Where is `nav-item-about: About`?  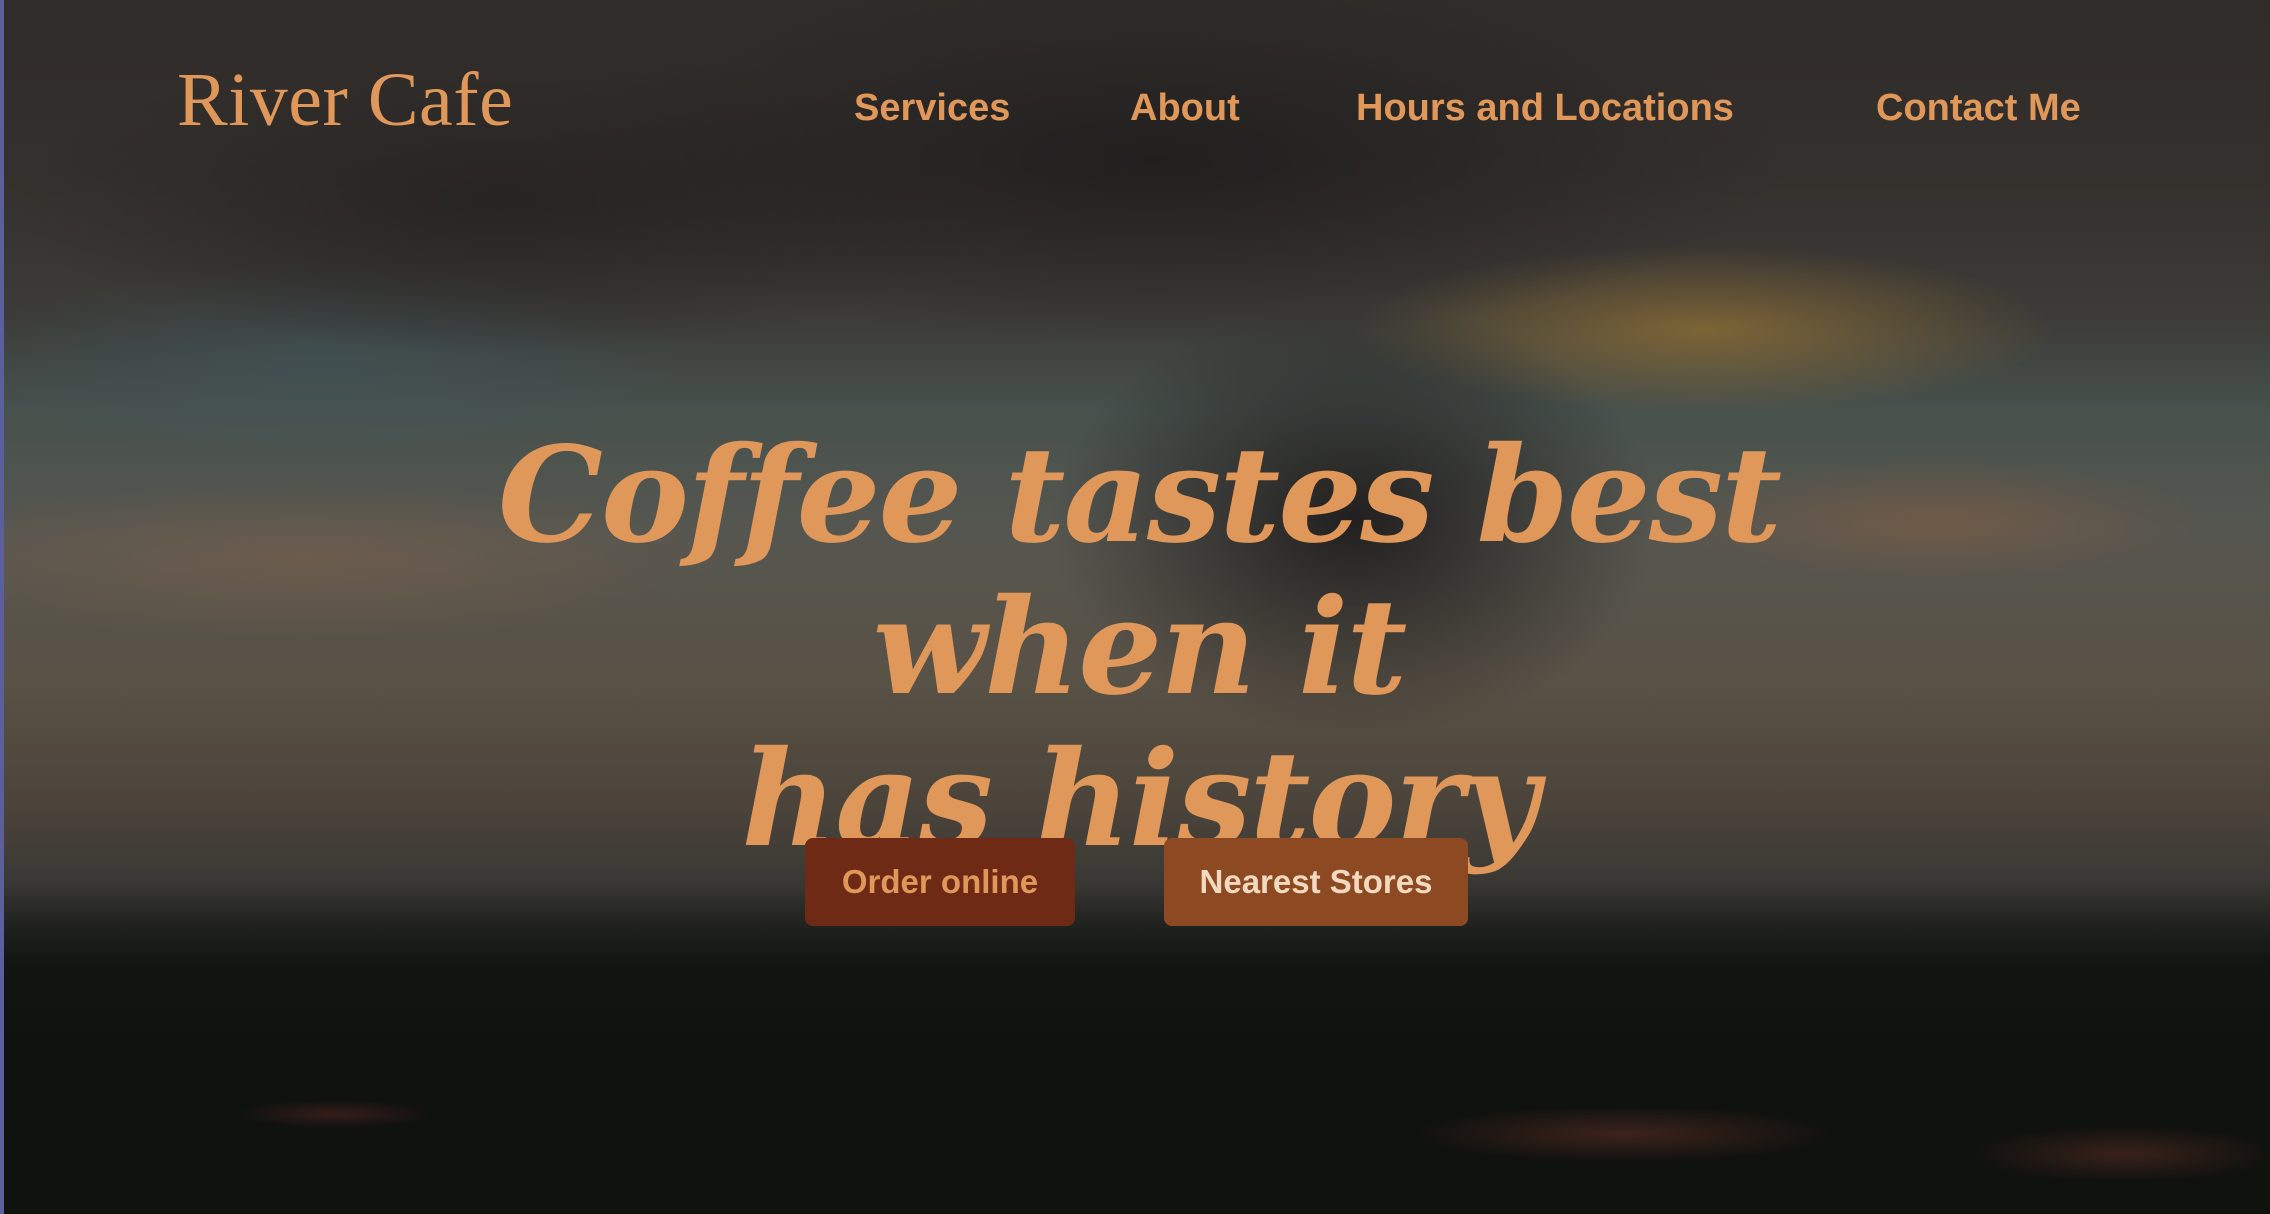 nav-item-about: About is located at coordinates (1185, 108).